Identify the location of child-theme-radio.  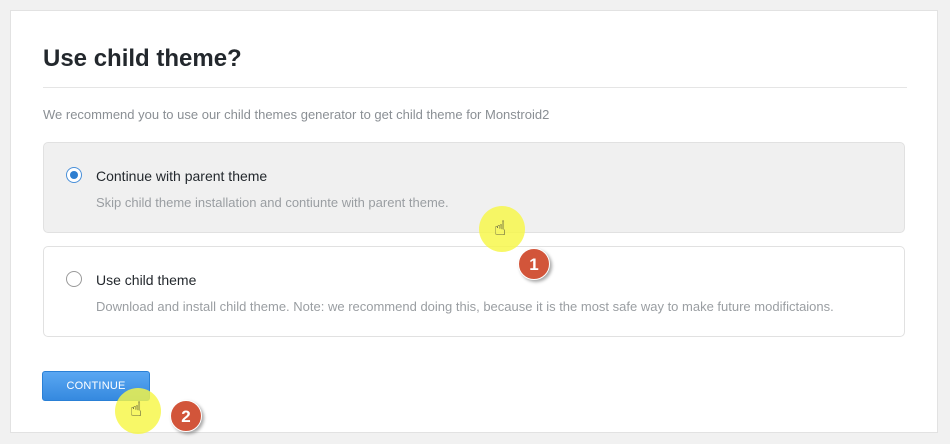
(74, 279).